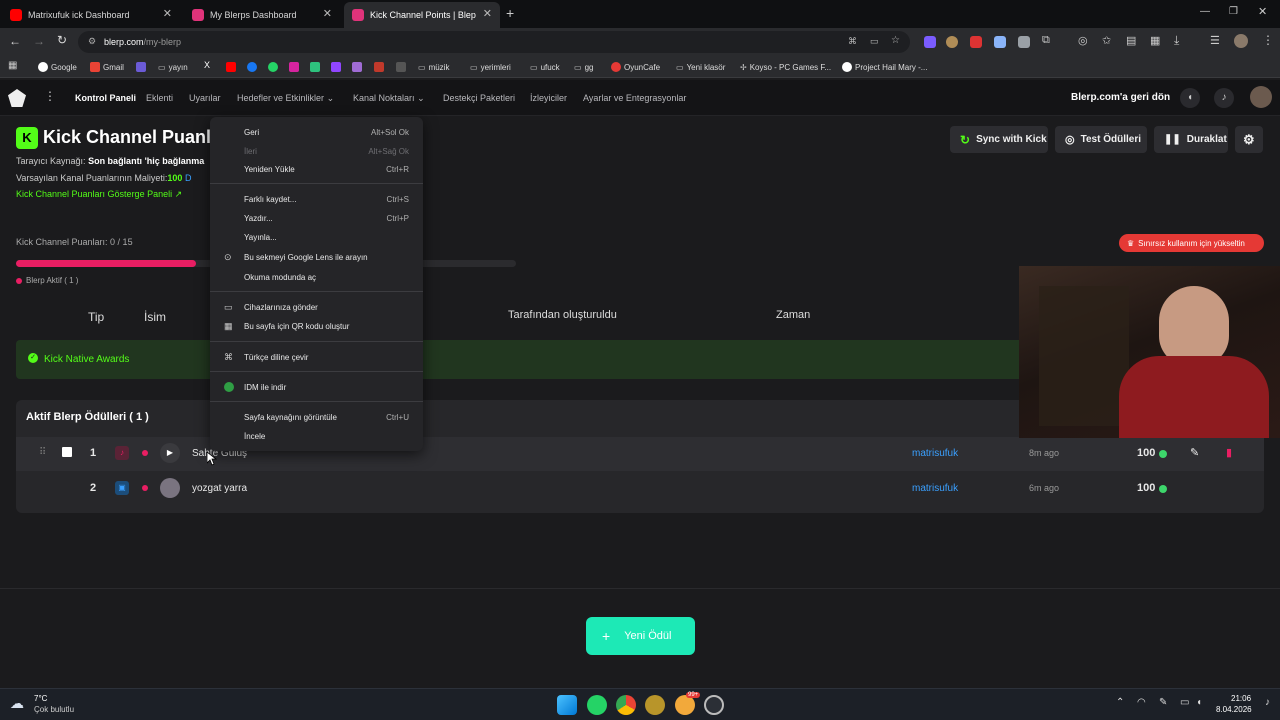  I want to click on puzzle-icon: ⧉, so click(1046, 40).